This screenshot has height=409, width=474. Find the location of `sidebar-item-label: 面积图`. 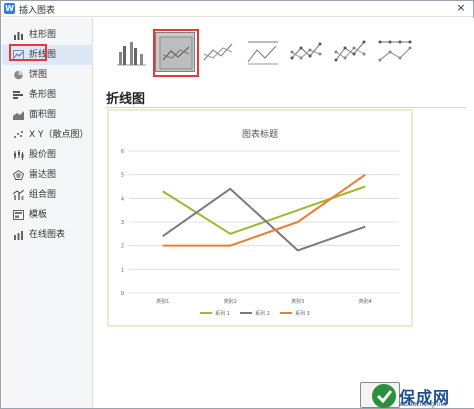

sidebar-item-label: 面积图 is located at coordinates (43, 115).